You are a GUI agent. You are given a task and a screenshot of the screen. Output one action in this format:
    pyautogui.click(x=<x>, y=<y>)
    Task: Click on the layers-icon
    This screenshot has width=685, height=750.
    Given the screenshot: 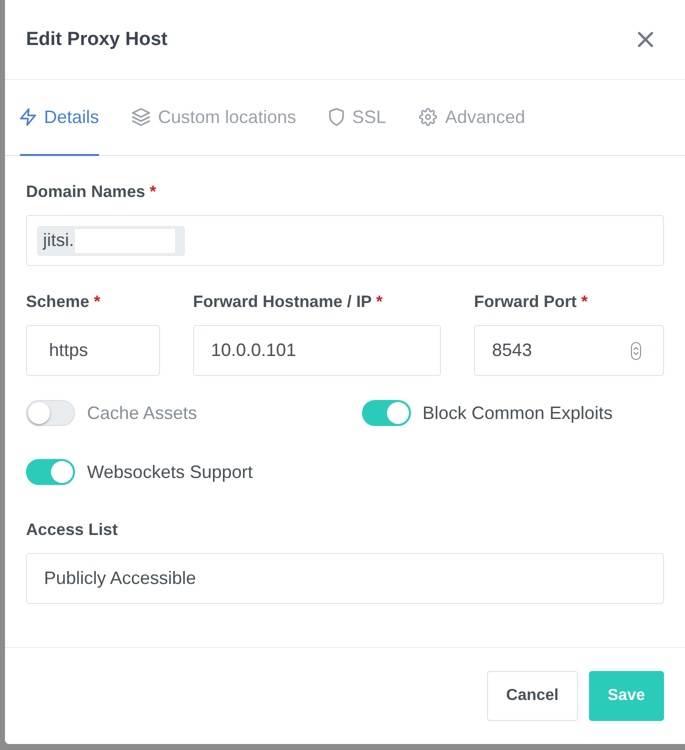 What is the action you would take?
    pyautogui.click(x=141, y=117)
    